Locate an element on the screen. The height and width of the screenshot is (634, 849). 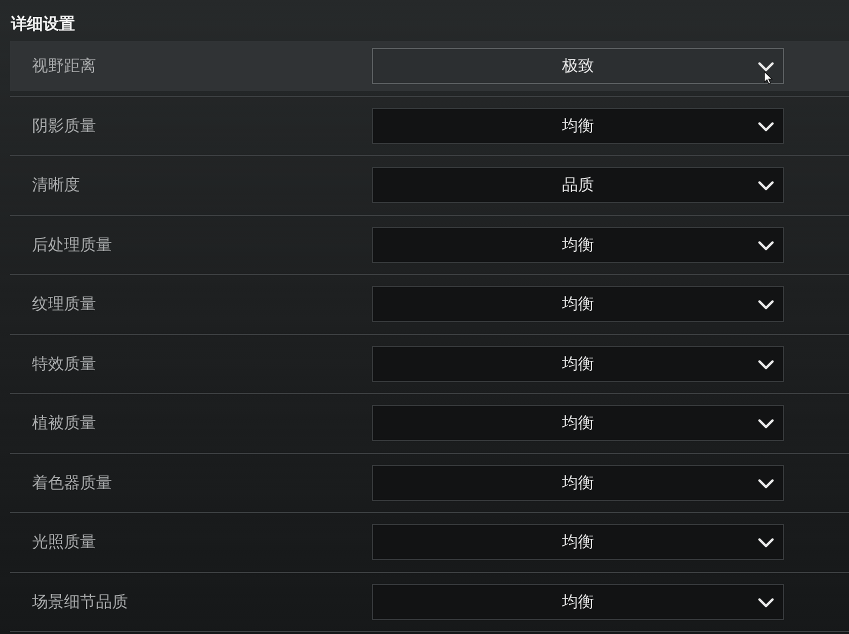
setting-label: 特效质量 is located at coordinates (64, 363).